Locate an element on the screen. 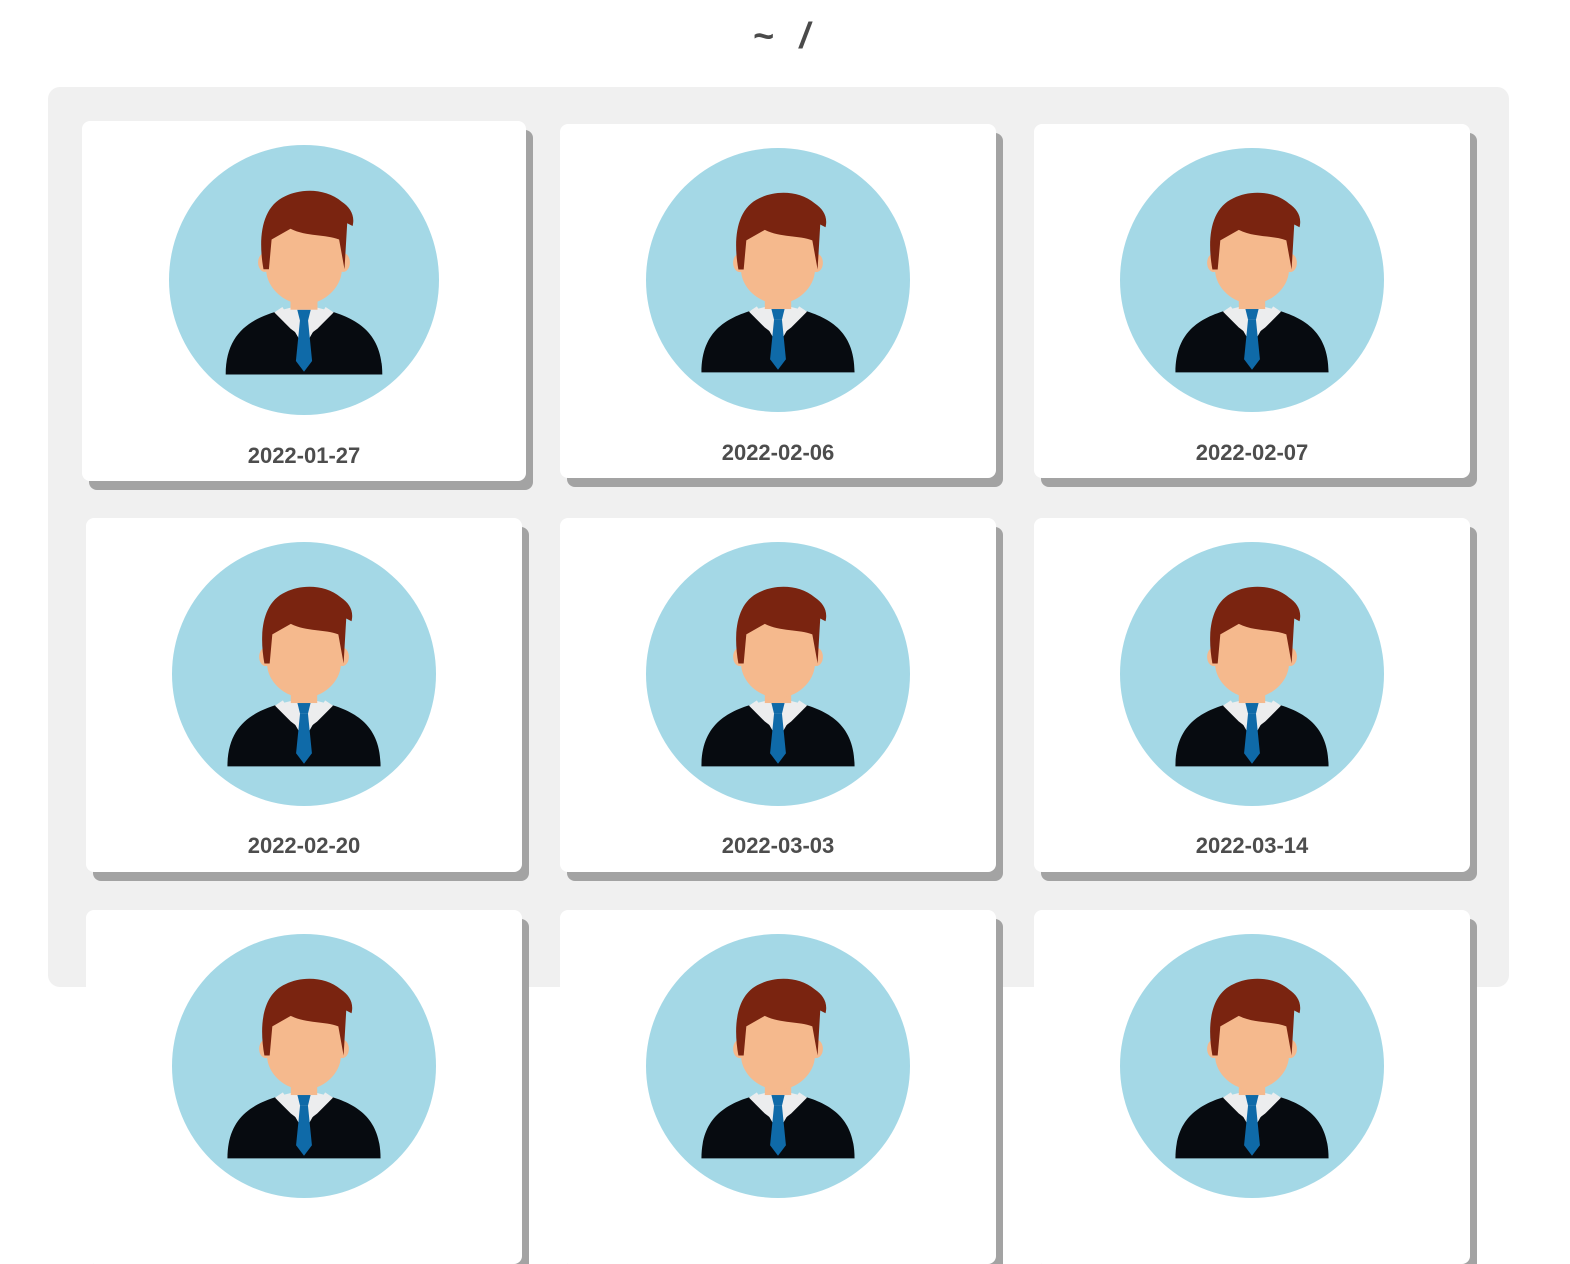 Image resolution: width=1570 pixels, height=1264 pixels. card-date: 2022-01-27 is located at coordinates (304, 455).